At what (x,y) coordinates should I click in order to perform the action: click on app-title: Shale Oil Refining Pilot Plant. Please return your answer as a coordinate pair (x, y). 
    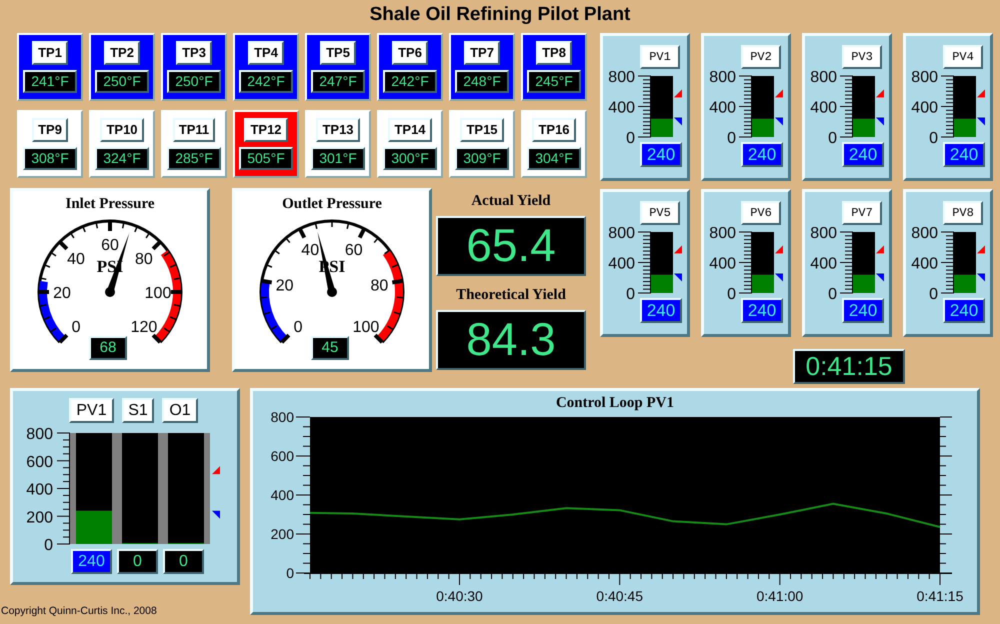
    Looking at the image, I should click on (500, 15).